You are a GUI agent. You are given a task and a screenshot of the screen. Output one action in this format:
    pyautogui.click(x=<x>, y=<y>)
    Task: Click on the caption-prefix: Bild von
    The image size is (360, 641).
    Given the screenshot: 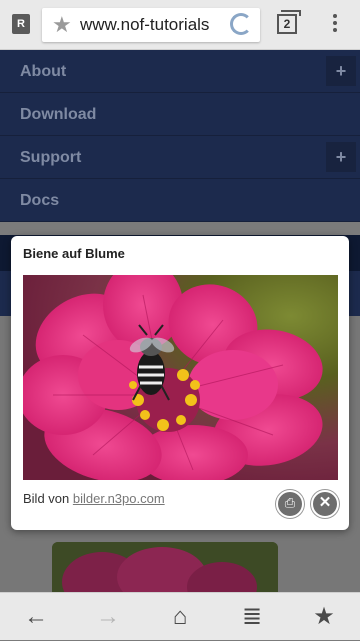 What is the action you would take?
    pyautogui.click(x=46, y=498)
    